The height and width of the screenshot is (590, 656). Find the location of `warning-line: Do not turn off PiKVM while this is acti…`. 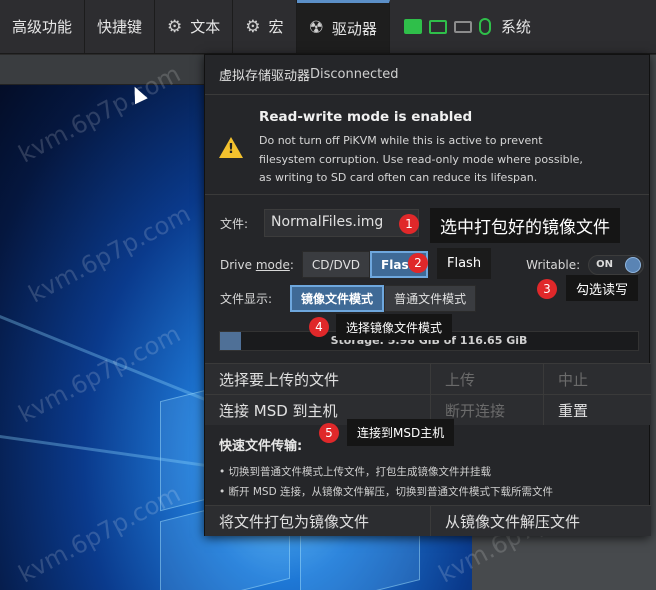

warning-line: Do not turn off PiKVM while this is acti… is located at coordinates (401, 140).